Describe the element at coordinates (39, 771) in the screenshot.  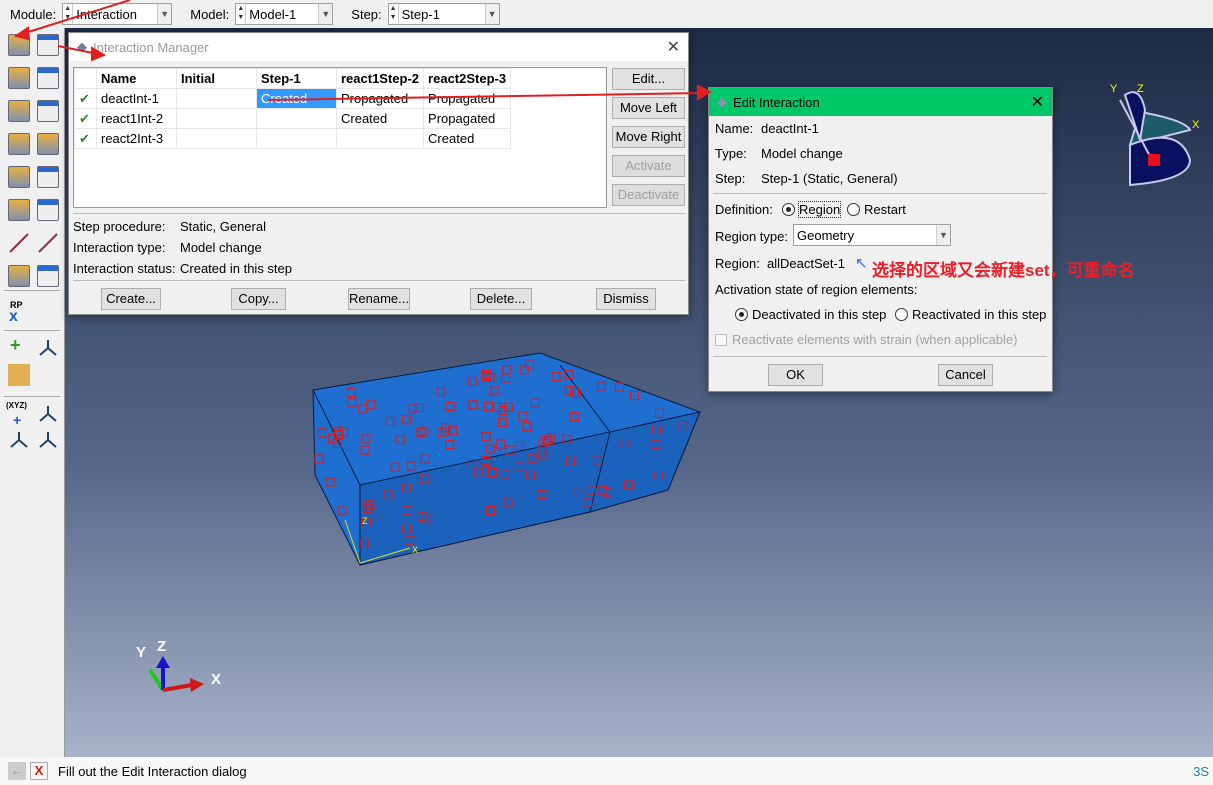
I see `cancel-x-icon: X` at that location.